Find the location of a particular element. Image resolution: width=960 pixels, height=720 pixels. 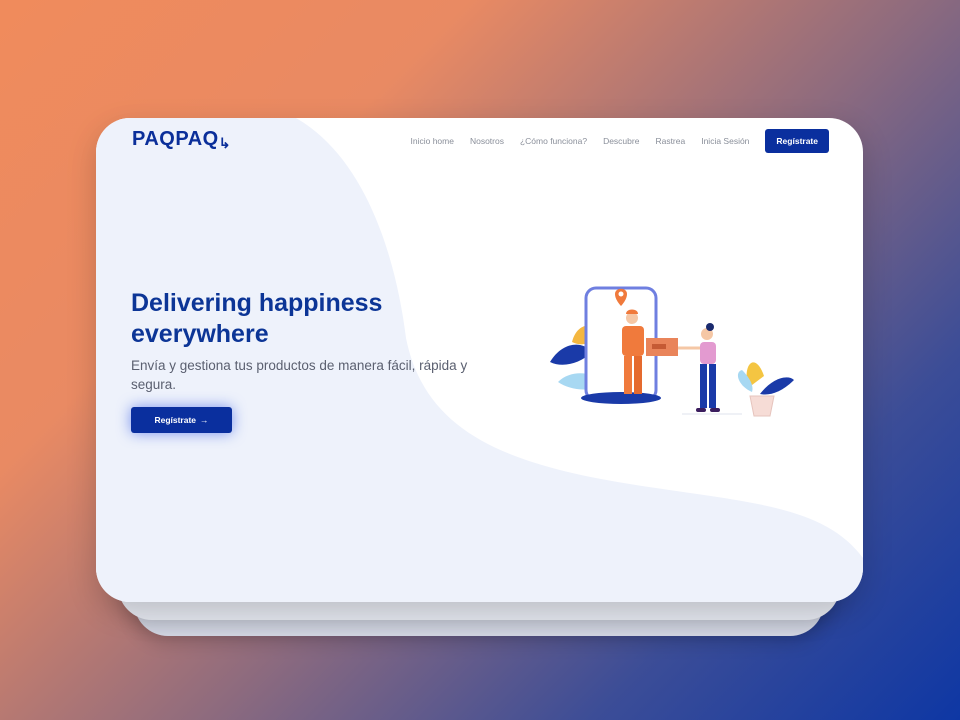

hero-register-button: Regístrate → is located at coordinates (181, 420).